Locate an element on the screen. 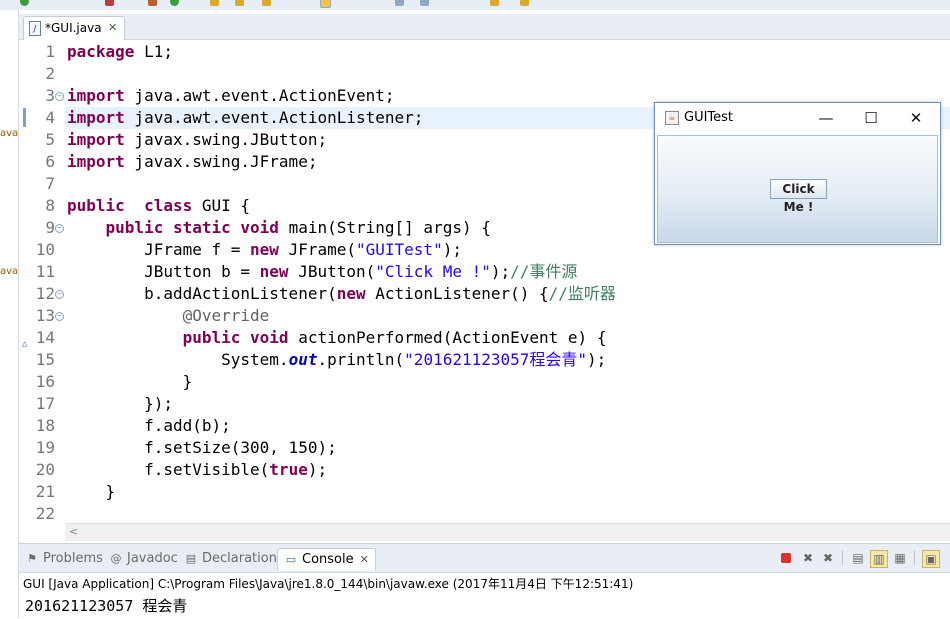 The height and width of the screenshot is (619, 950). package-explorer-strip: ava ava is located at coordinates (9, 314).